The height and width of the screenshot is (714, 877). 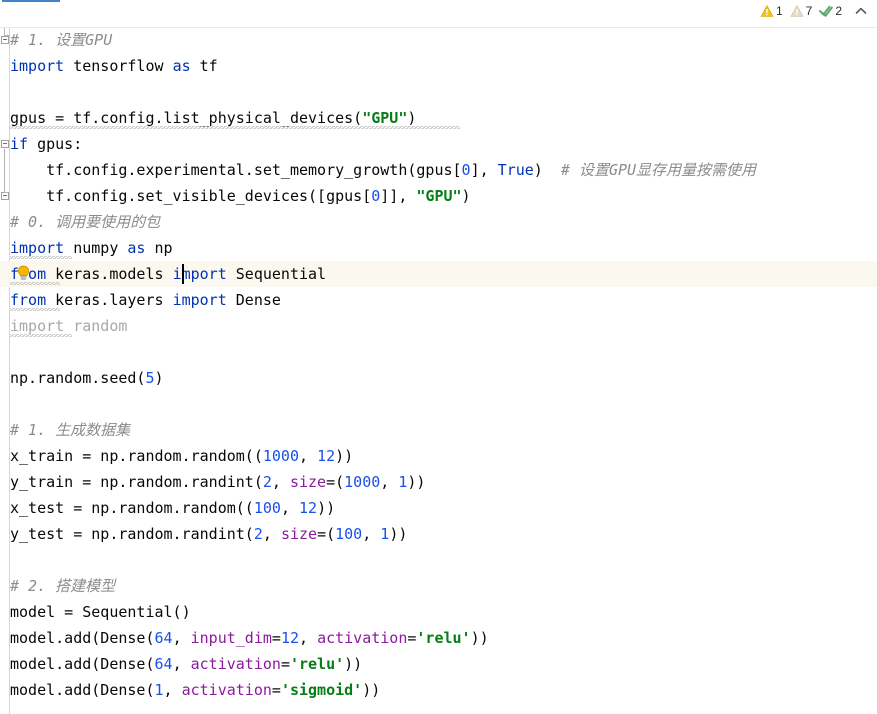 I want to click on code-line: from keras.models import Sequential, so click(x=438, y=274).